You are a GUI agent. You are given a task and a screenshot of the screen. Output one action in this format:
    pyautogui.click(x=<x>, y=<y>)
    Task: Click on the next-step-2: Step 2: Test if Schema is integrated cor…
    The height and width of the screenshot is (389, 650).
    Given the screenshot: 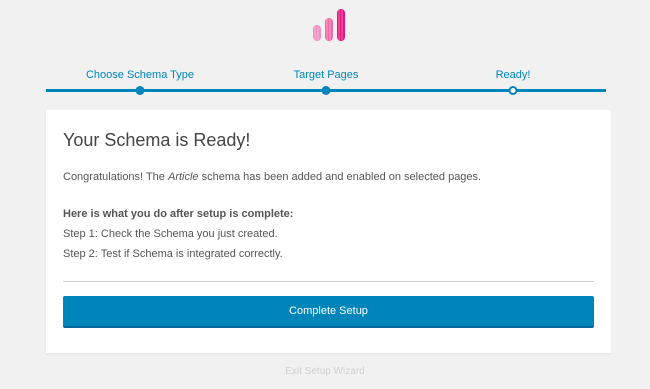 What is the action you would take?
    pyautogui.click(x=173, y=254)
    